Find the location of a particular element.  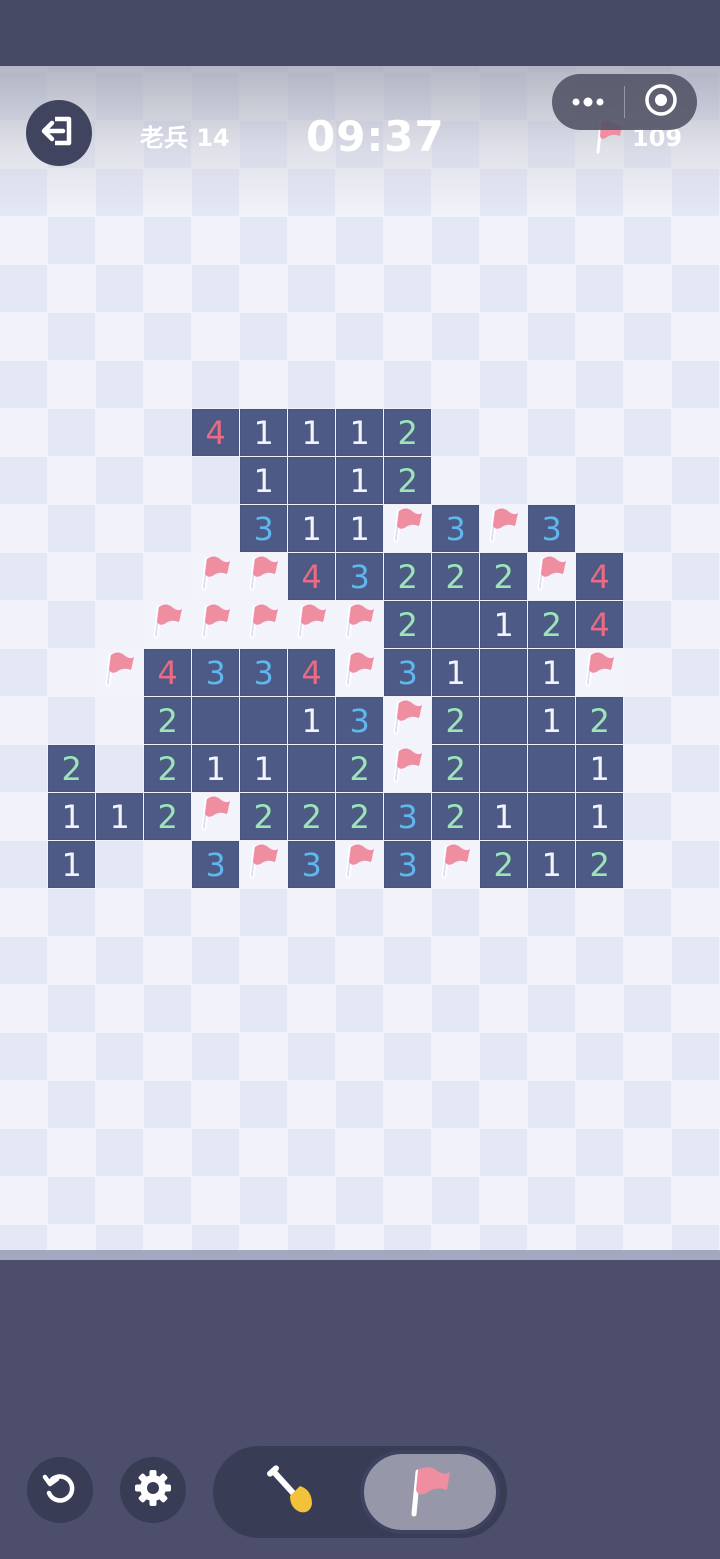

back-button is located at coordinates (59, 133).